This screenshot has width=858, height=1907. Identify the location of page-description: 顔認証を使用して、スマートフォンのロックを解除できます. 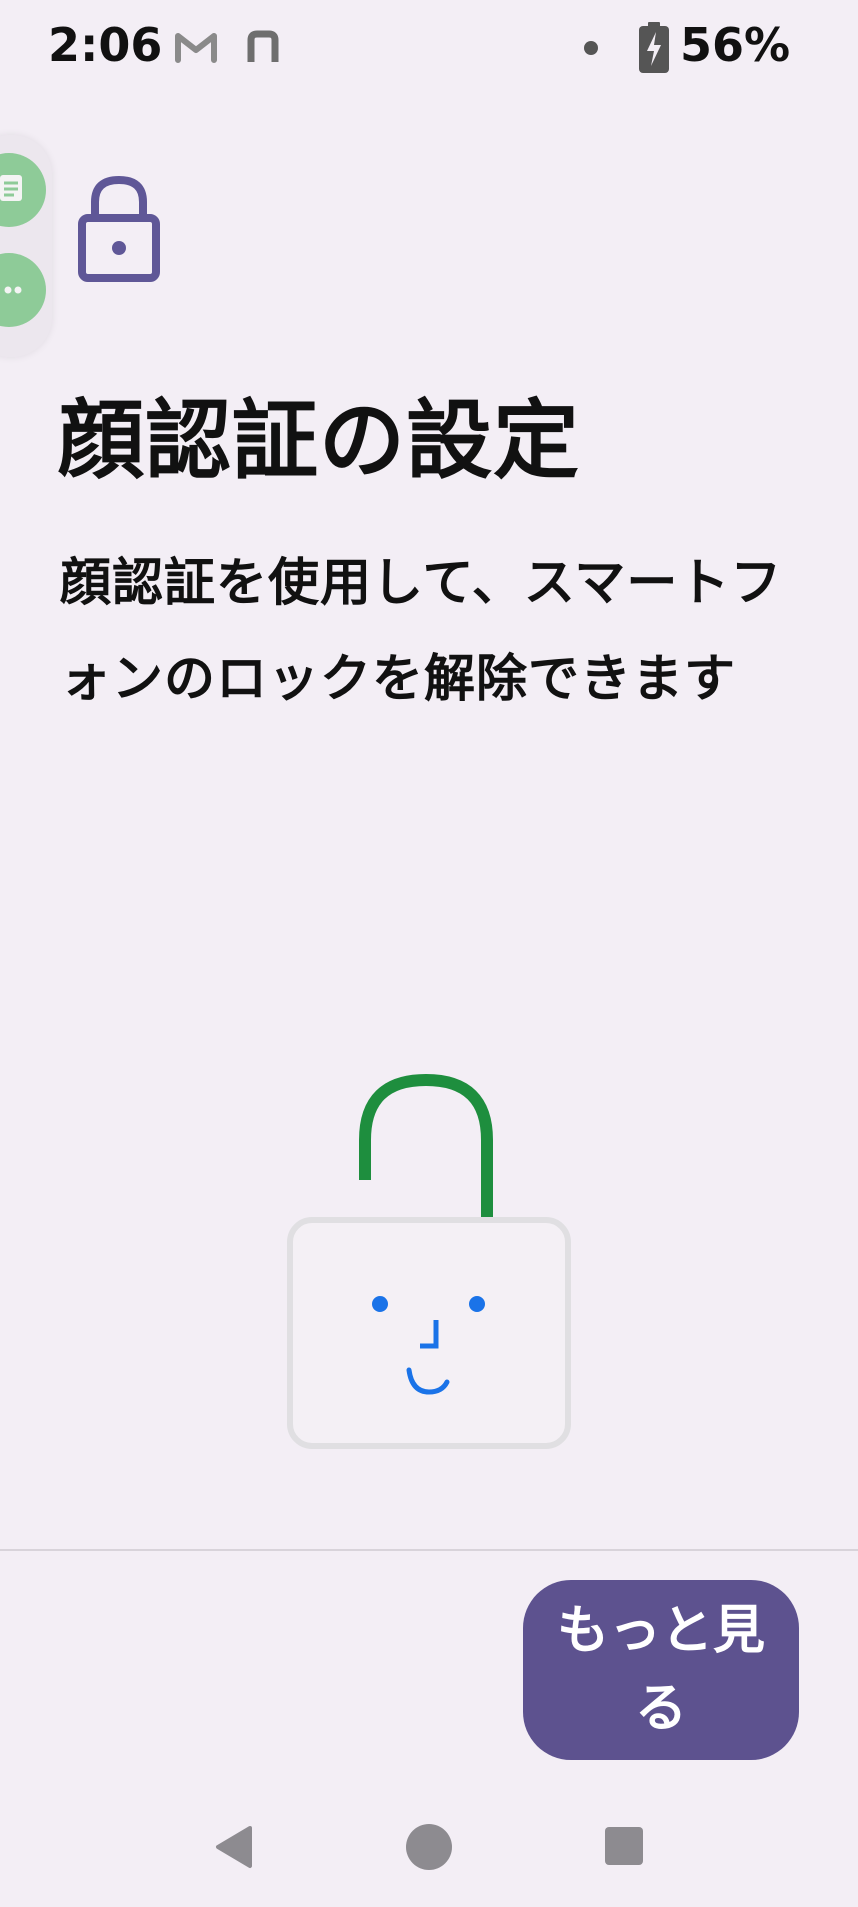
(421, 631).